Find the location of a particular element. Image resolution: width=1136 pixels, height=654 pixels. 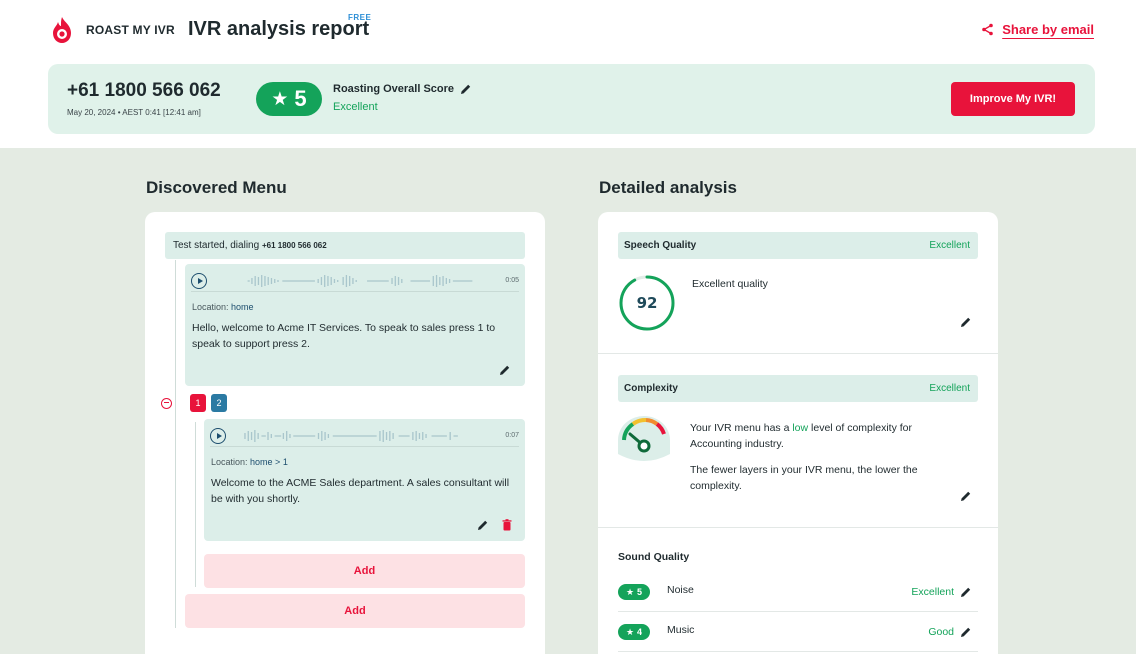

audio-player: 0:07 is located at coordinates (364, 436).